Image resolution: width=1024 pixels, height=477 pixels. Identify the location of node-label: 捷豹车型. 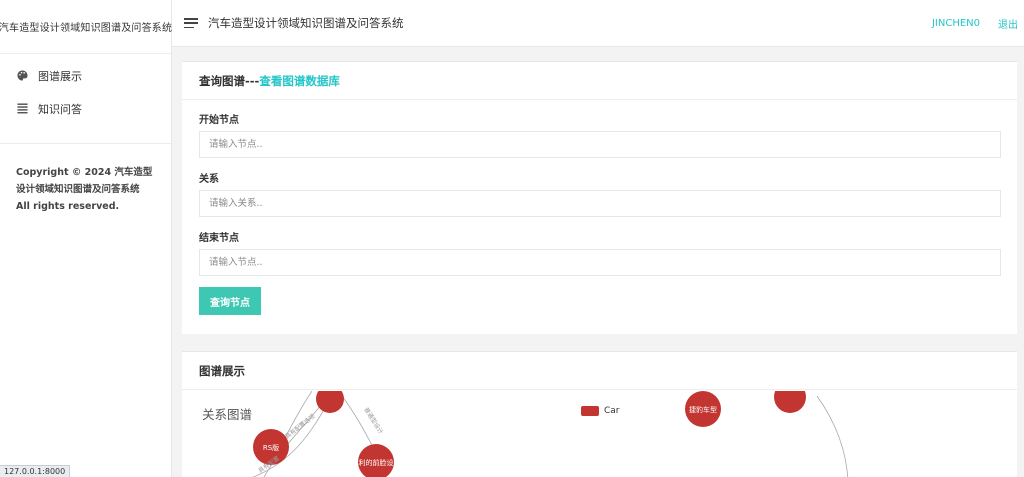
(703, 409).